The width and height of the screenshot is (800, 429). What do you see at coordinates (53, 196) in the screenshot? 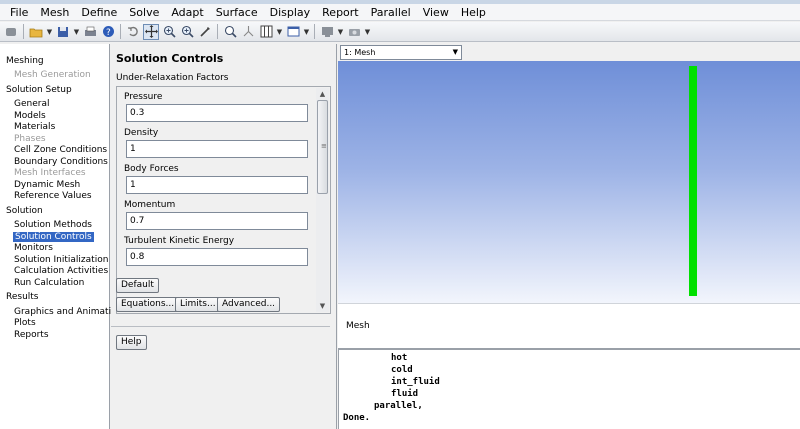
I see `nav-item-reference-values: Reference Values` at bounding box center [53, 196].